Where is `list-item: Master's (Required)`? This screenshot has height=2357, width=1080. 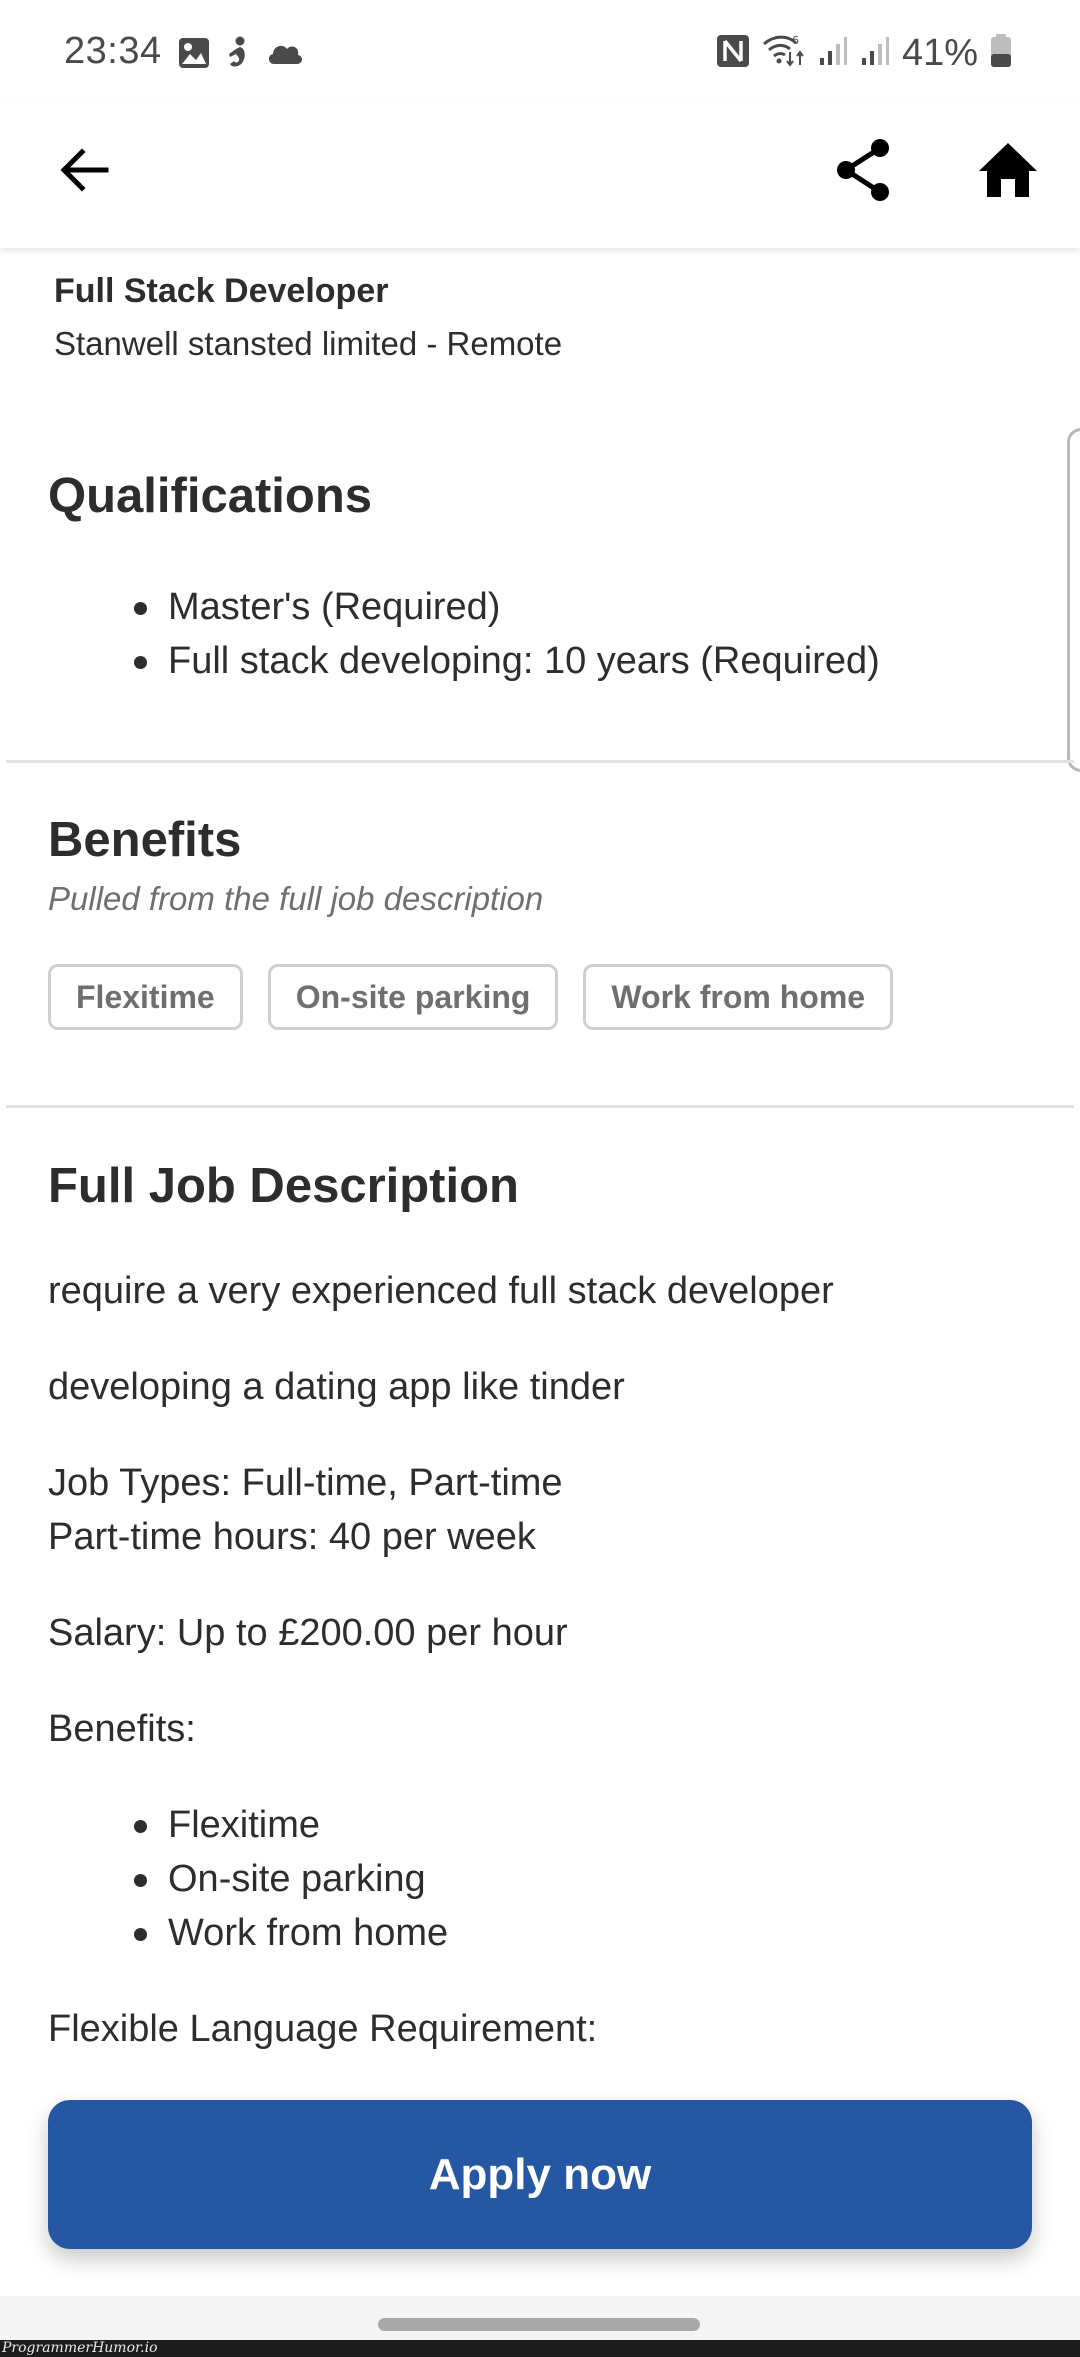
list-item: Master's (Required) is located at coordinates (464, 607).